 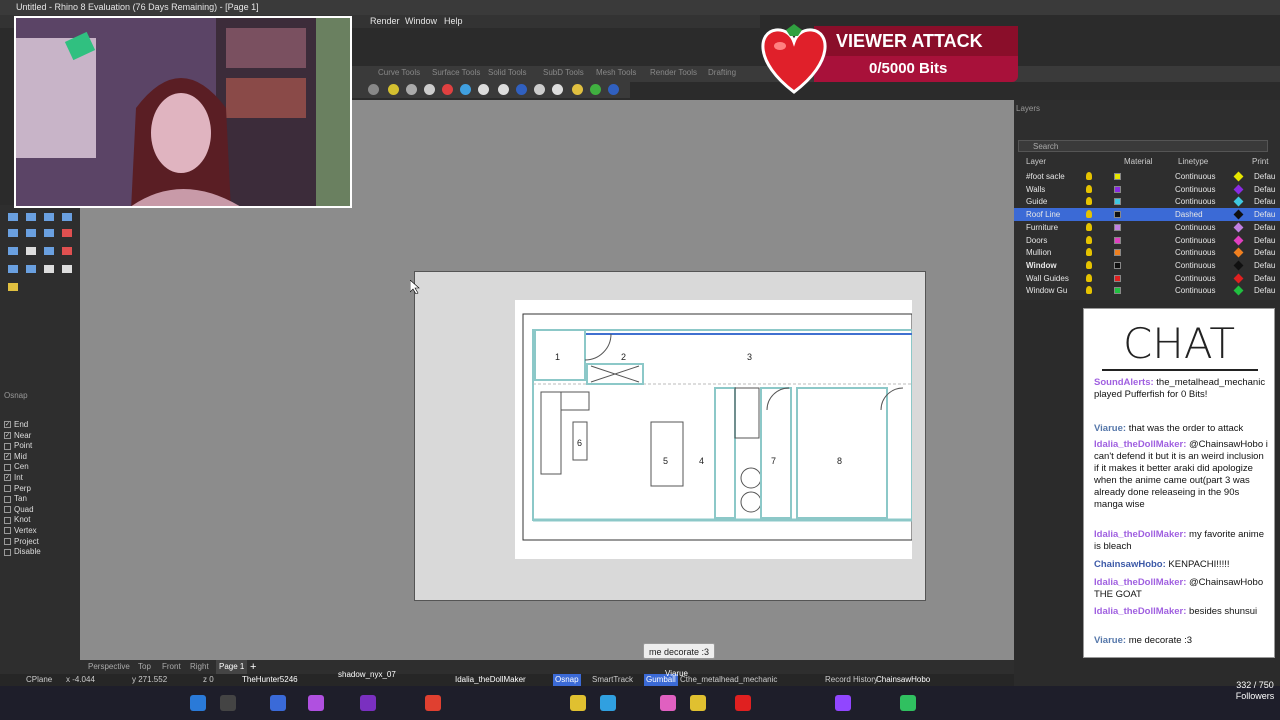 I want to click on osnap-option: Quad, so click(x=19, y=509).